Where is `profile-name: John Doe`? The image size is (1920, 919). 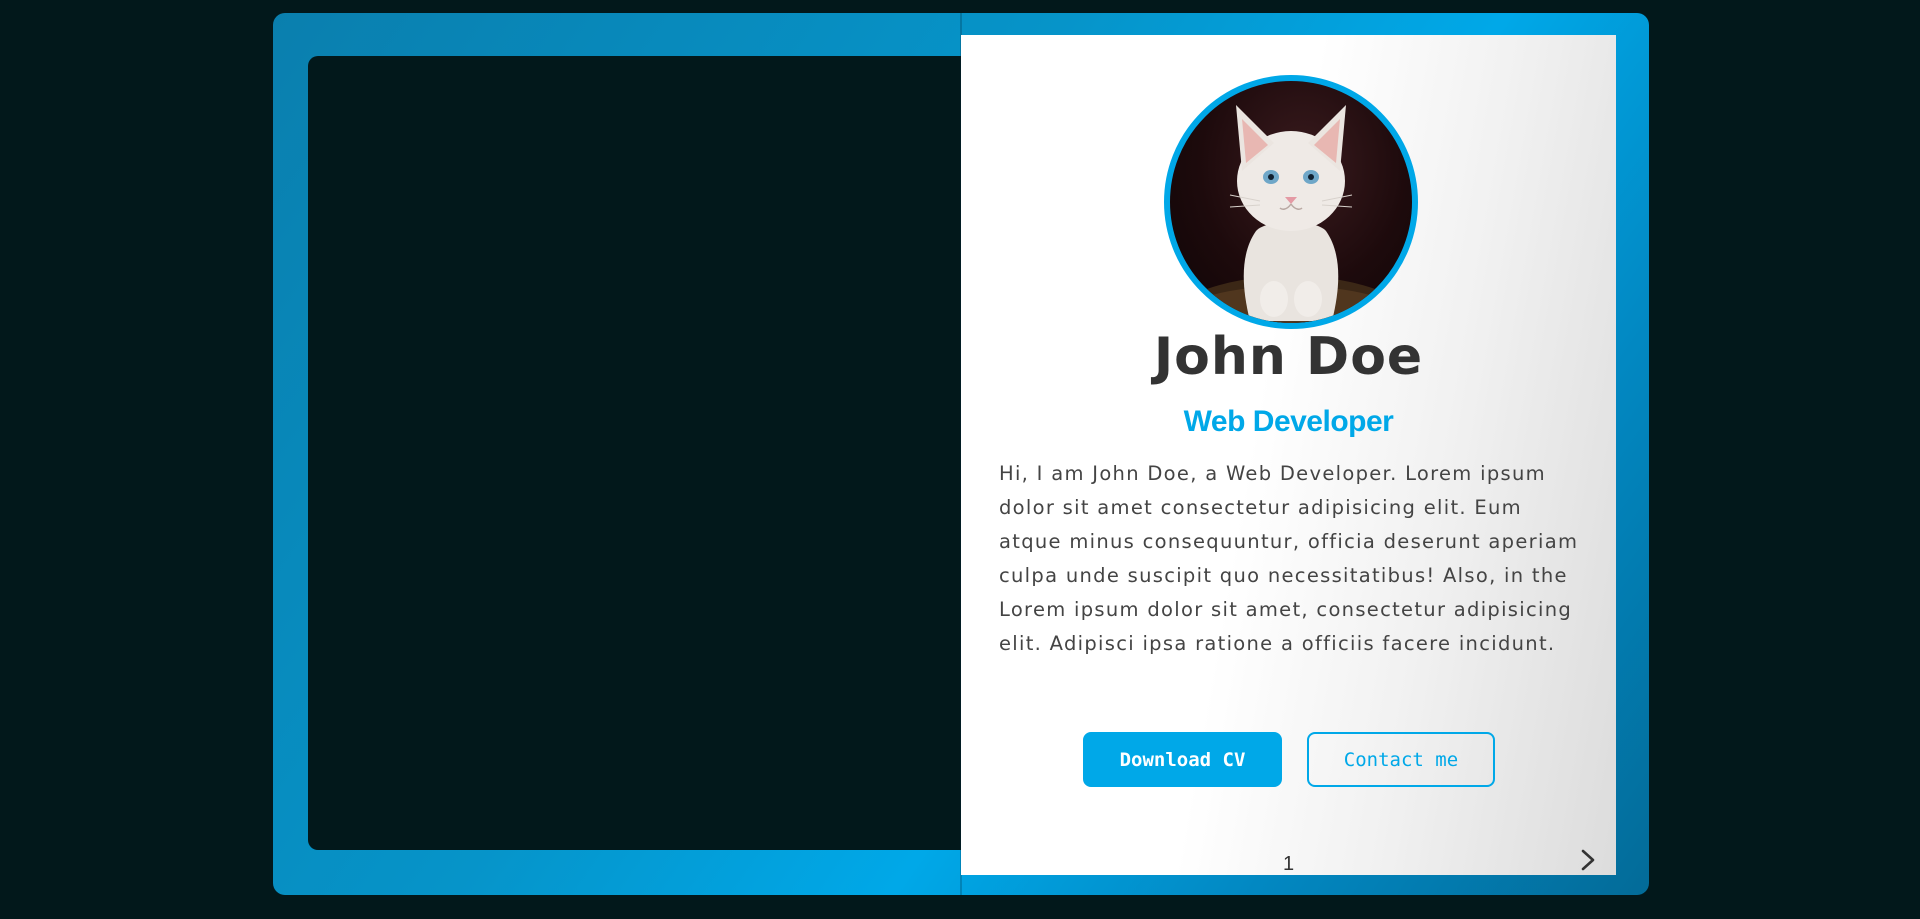 profile-name: John Doe is located at coordinates (1288, 357).